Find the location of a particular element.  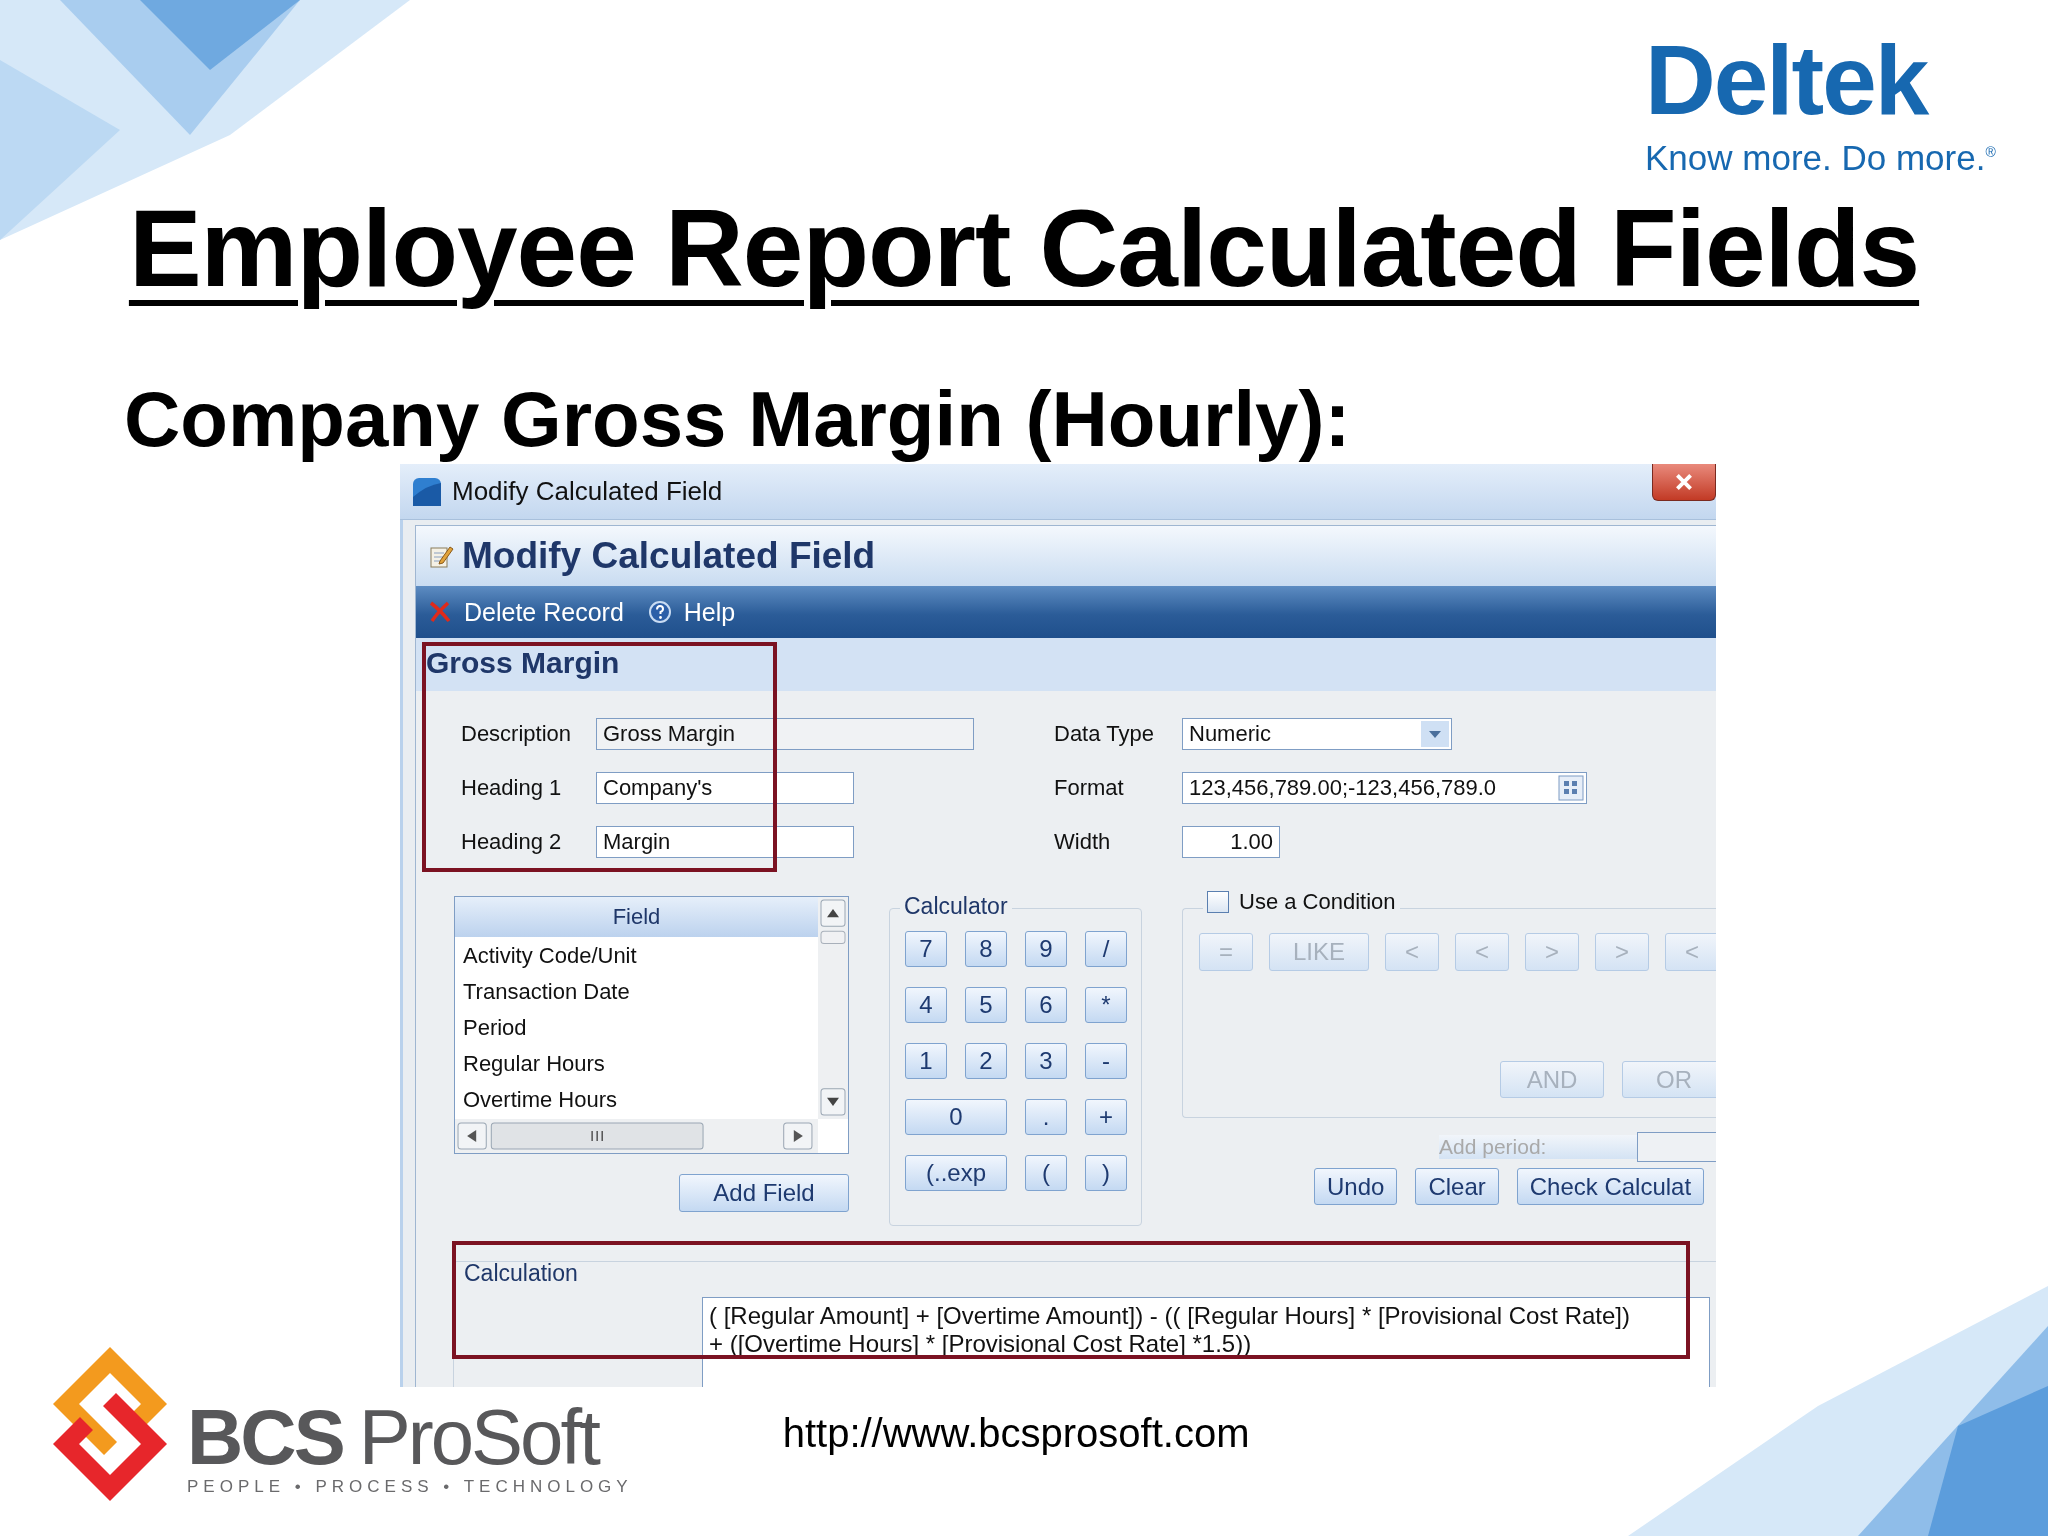

add-field-button: Add Field is located at coordinates (764, 1193).